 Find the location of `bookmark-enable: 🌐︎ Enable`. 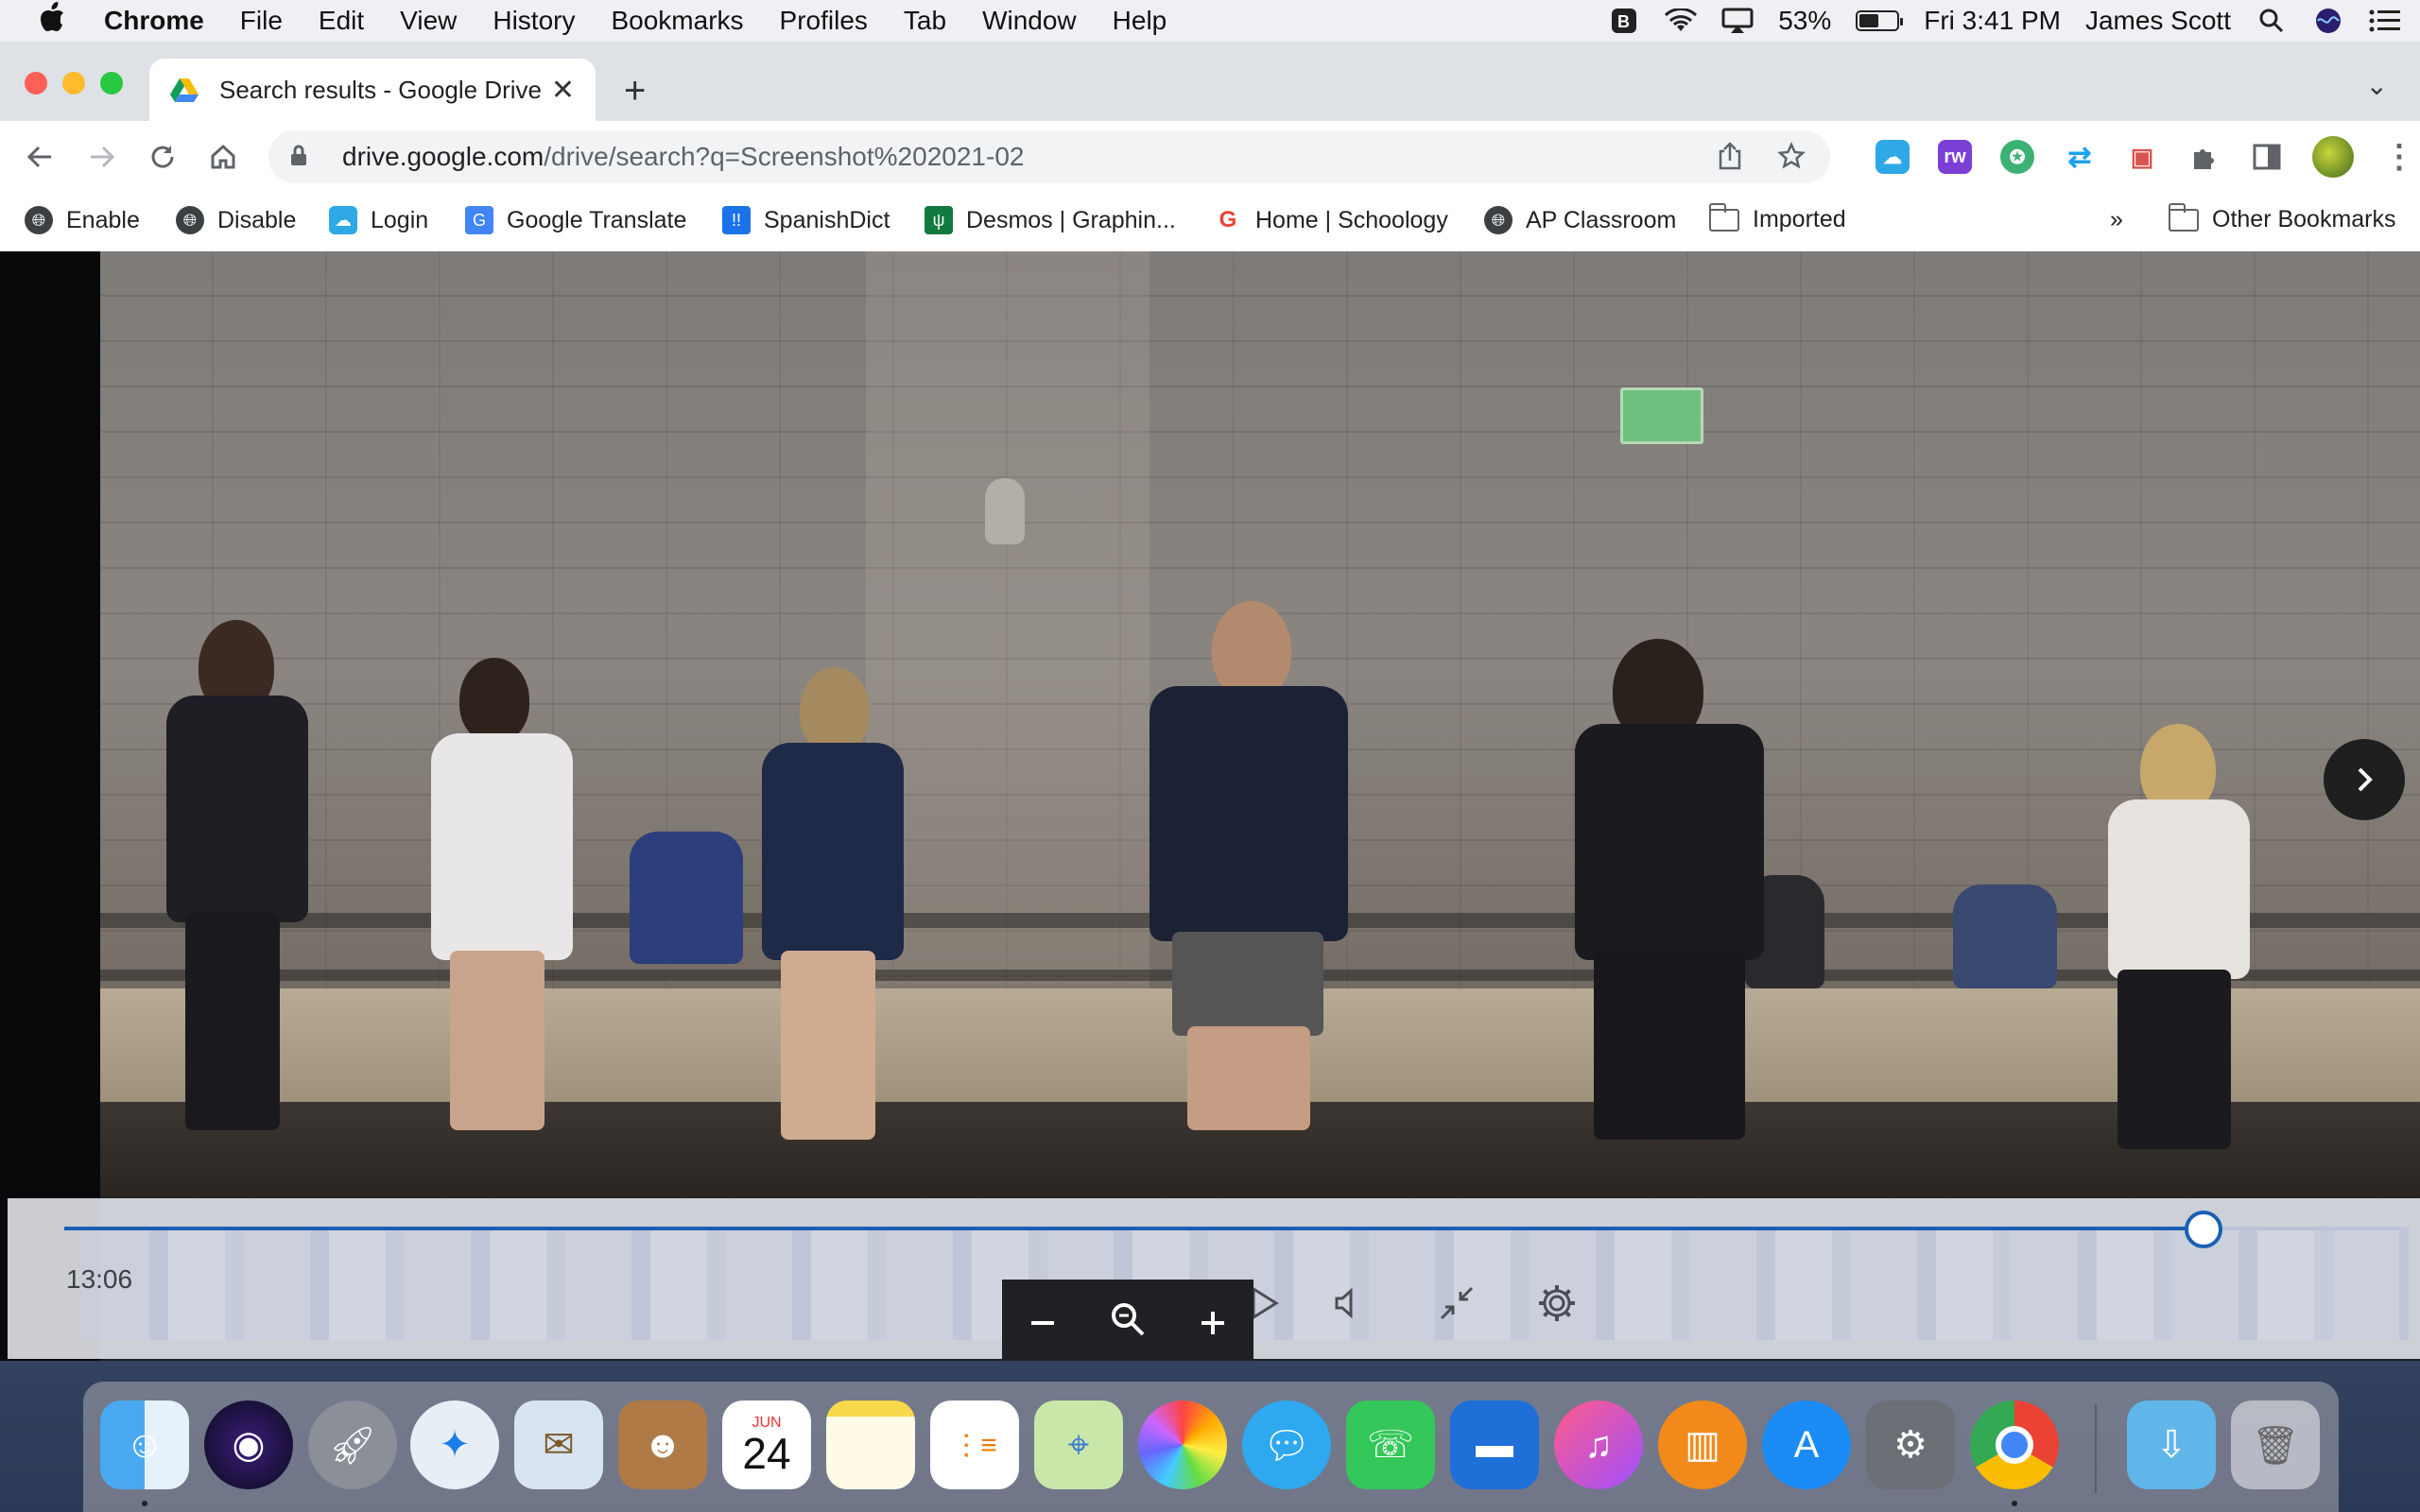

bookmark-enable: 🌐︎ Enable is located at coordinates (83, 220).